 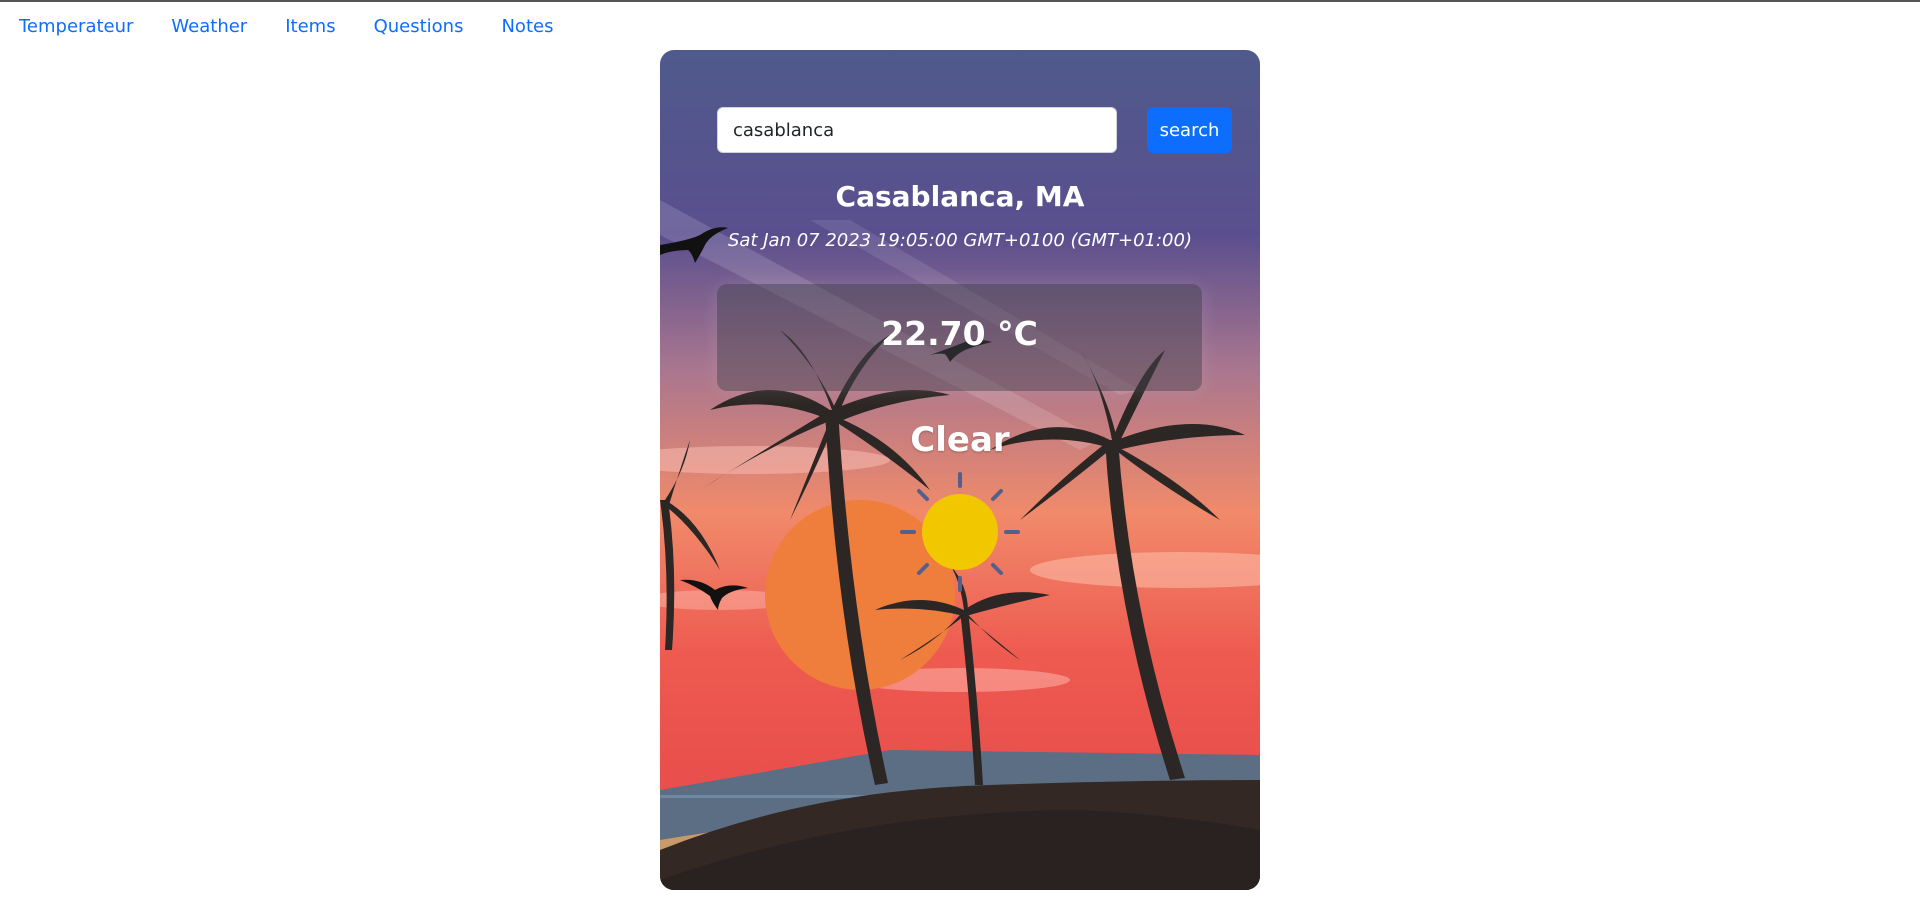 I want to click on search-row: search, so click(x=974, y=130).